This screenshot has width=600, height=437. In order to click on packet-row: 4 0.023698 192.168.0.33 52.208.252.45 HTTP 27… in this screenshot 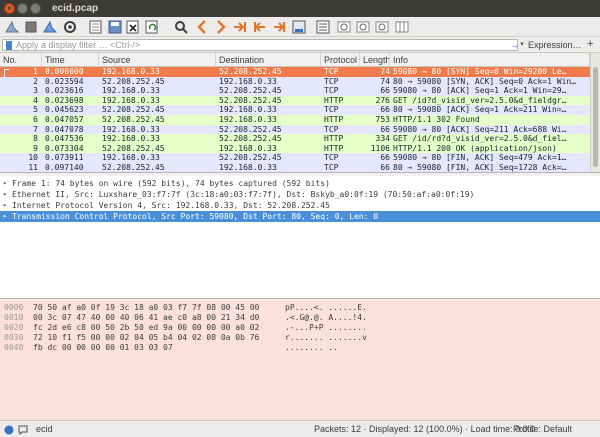, I will do `click(295, 100)`.